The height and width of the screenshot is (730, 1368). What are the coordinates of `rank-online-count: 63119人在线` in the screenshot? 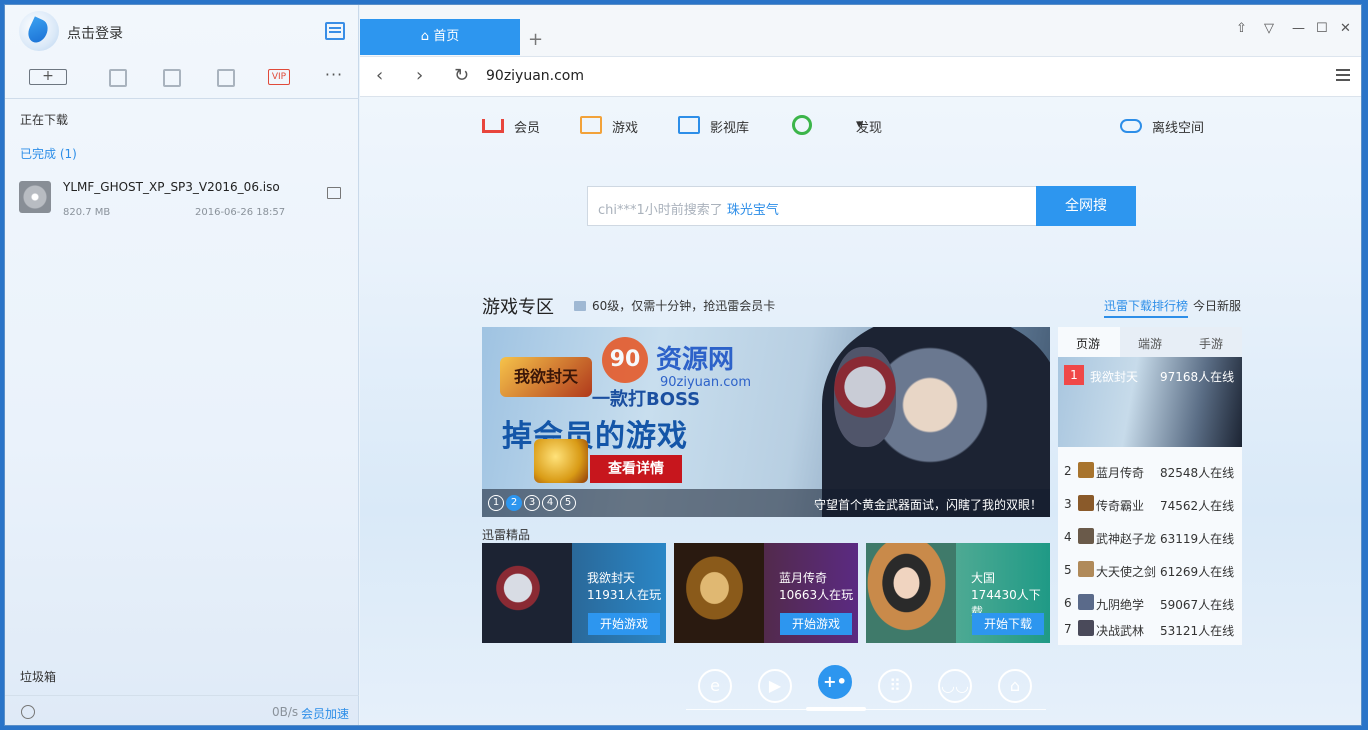 It's located at (1197, 539).